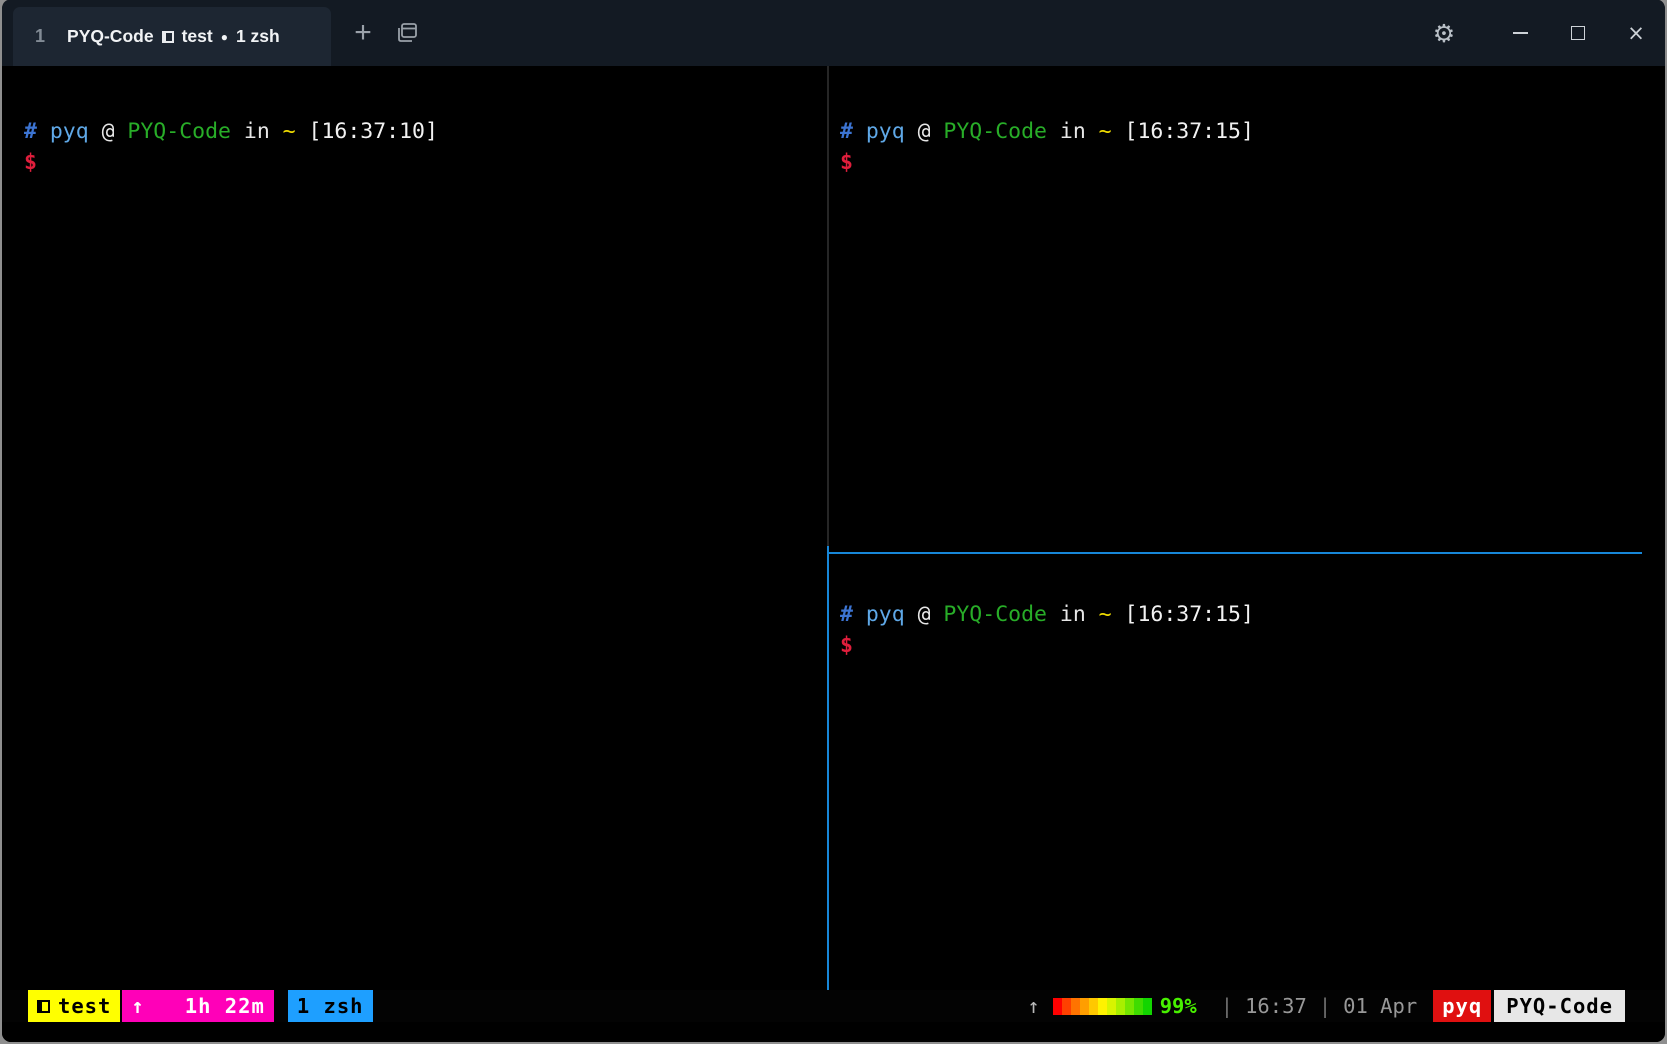  What do you see at coordinates (828, 306) in the screenshot?
I see `pane-divider-vertical-inactive` at bounding box center [828, 306].